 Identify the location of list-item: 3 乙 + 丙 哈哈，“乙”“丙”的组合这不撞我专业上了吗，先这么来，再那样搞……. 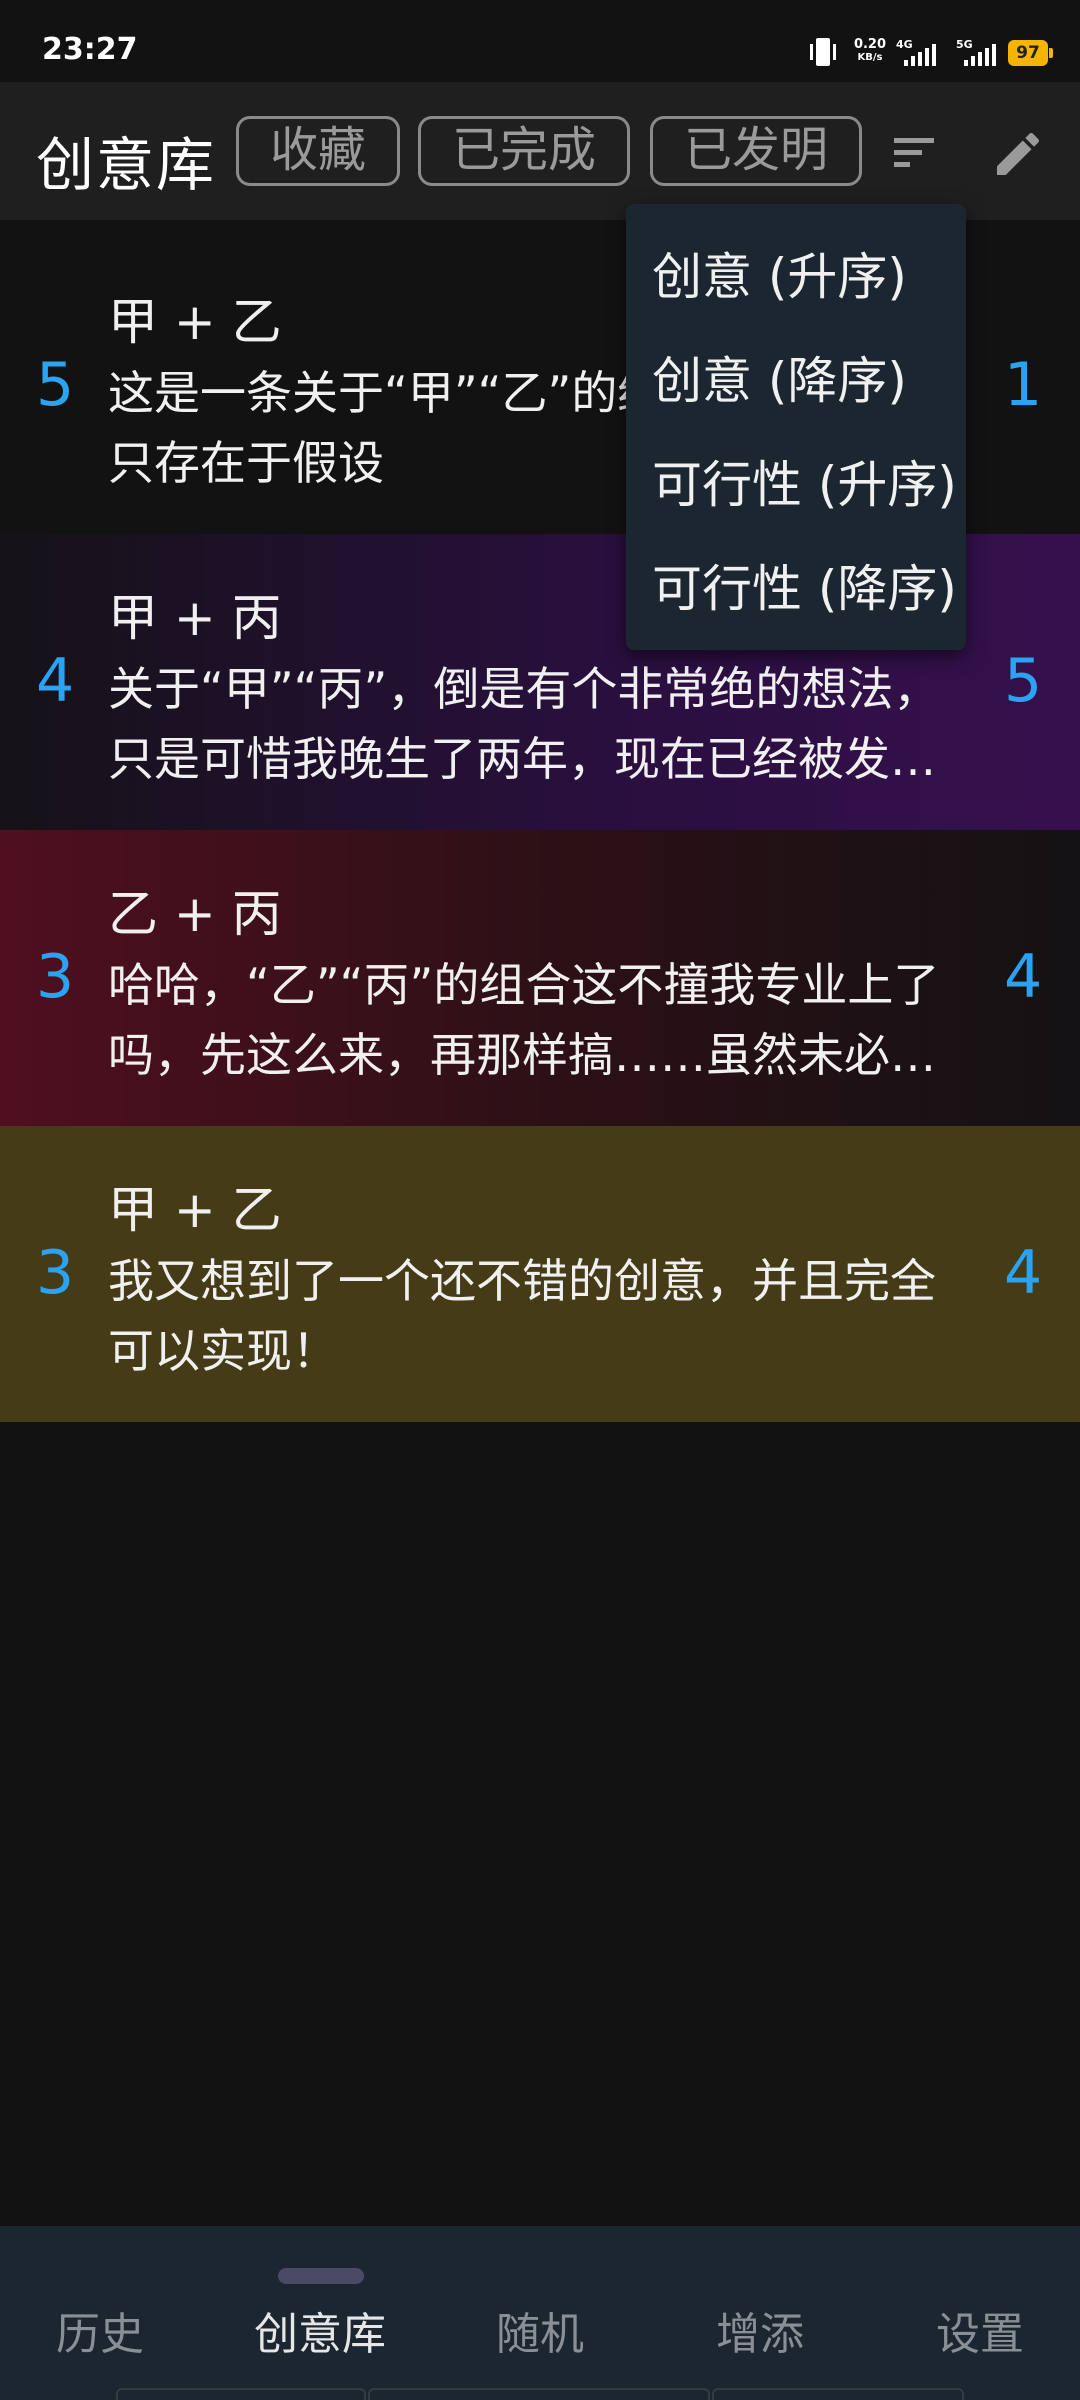
(540, 978).